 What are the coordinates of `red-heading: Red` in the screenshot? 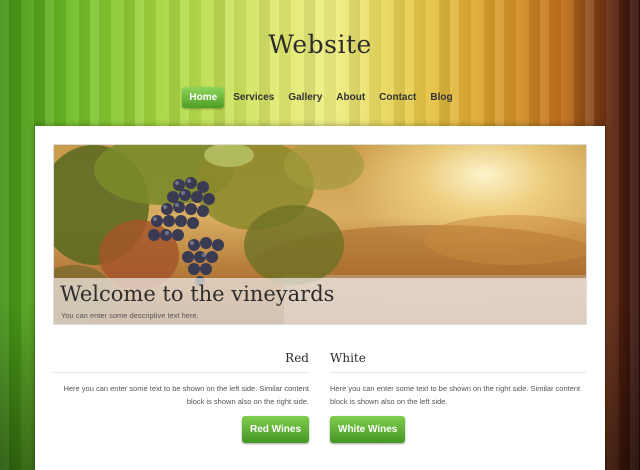 It's located at (181, 362).